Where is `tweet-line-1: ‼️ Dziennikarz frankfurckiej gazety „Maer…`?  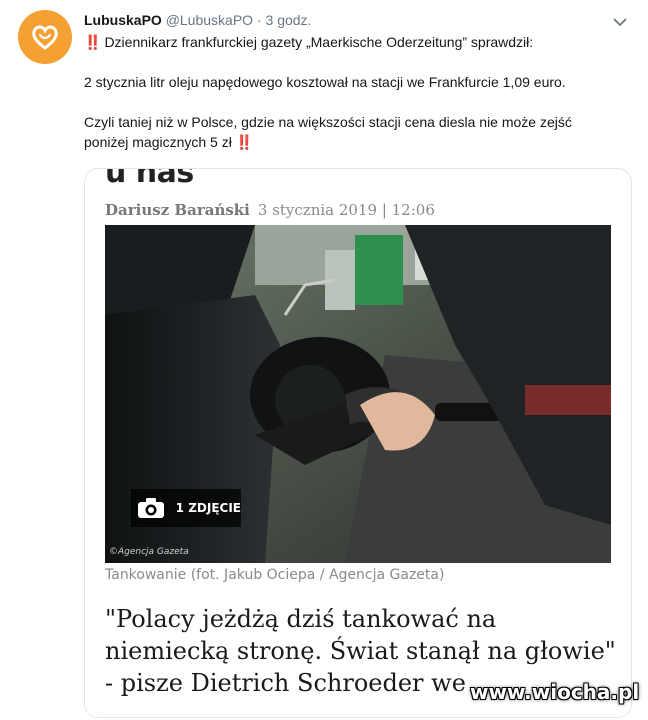
tweet-line-1: ‼️ Dziennikarz frankfurckiej gazety „Maer… is located at coordinates (309, 42).